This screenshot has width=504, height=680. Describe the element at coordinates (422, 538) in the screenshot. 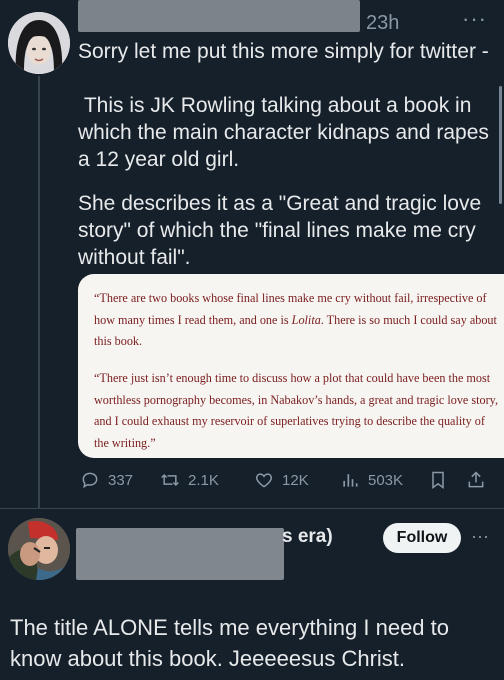

I see `follow-button: Follow` at that location.